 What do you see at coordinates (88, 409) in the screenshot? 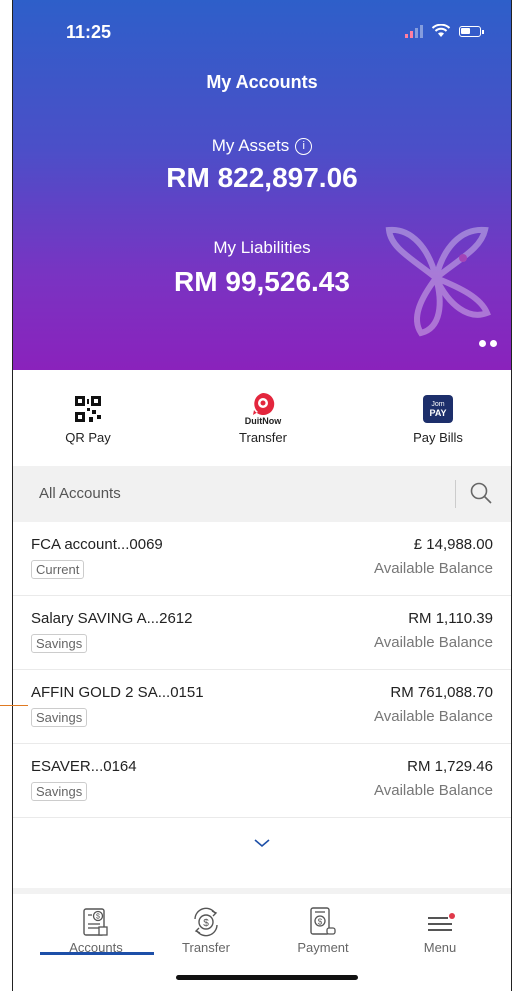
I see `qr-code-icon` at bounding box center [88, 409].